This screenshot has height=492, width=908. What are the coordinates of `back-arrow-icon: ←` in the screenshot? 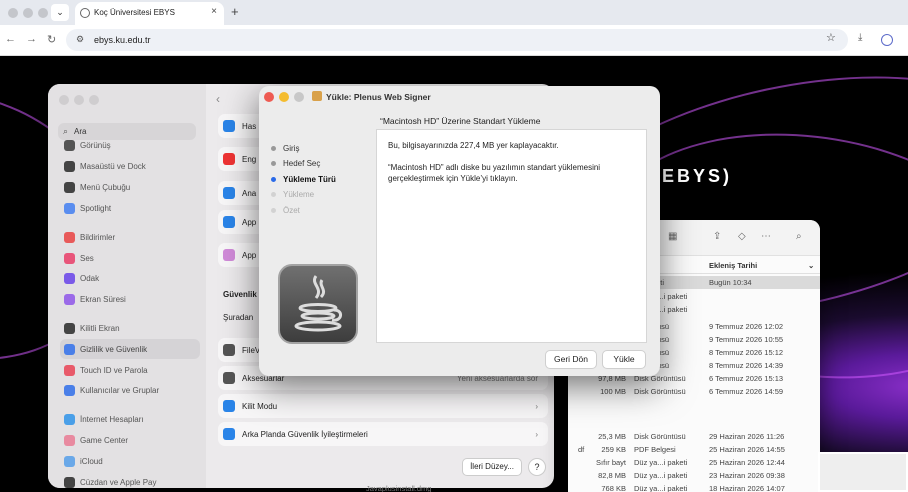 It's located at (10, 39).